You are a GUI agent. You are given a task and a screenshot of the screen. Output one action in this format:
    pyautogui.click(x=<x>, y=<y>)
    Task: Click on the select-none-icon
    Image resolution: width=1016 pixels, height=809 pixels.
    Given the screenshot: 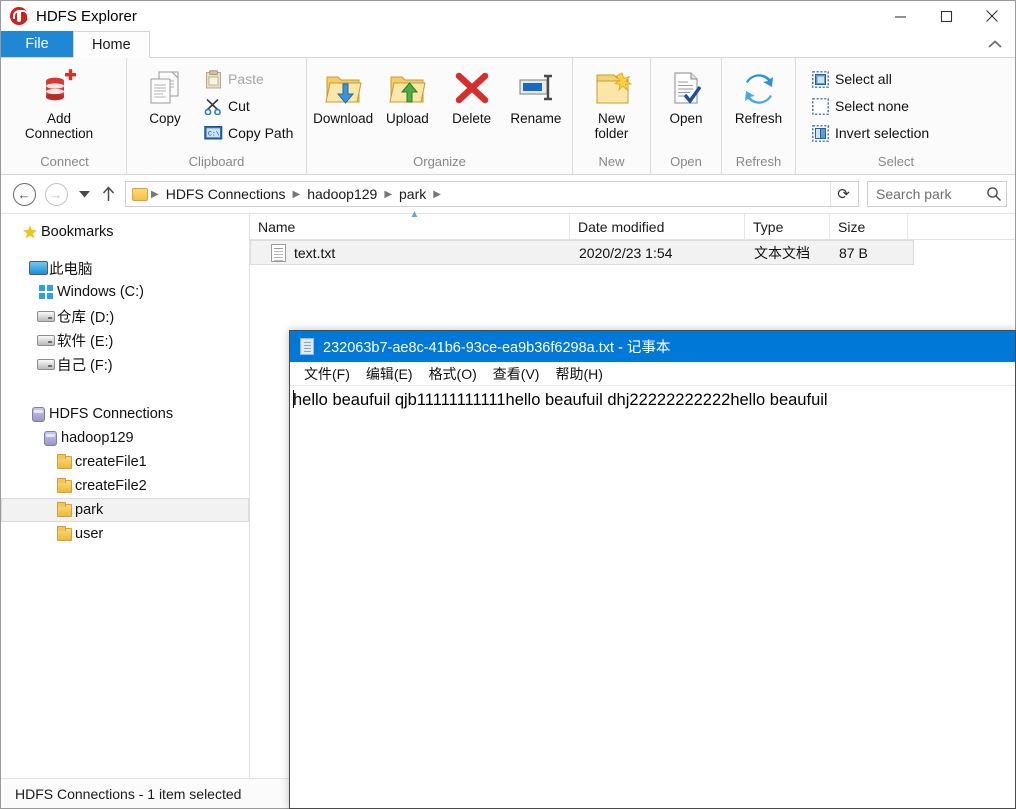 What is the action you would take?
    pyautogui.click(x=820, y=106)
    